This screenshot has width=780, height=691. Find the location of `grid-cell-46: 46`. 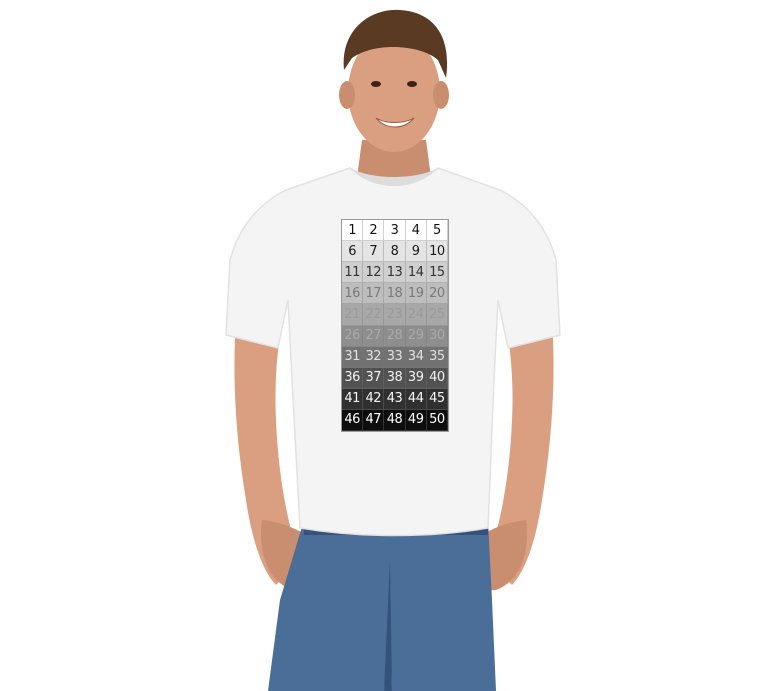

grid-cell-46: 46 is located at coordinates (353, 420).